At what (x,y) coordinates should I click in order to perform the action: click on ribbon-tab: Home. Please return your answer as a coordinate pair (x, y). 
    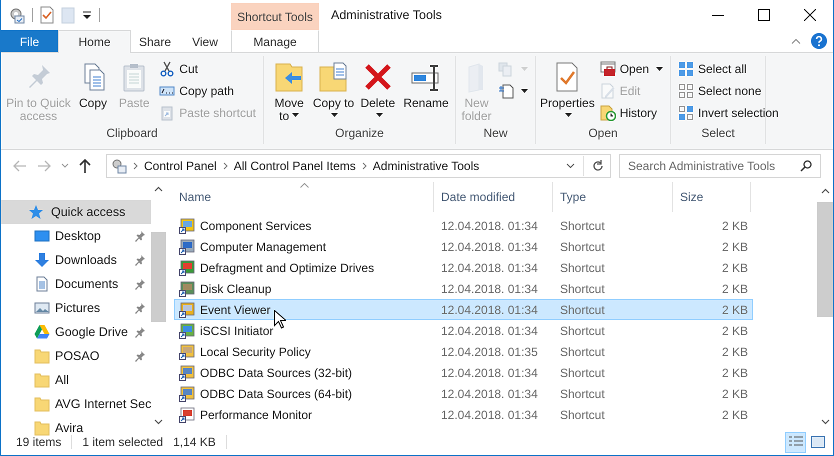
    Looking at the image, I should click on (94, 41).